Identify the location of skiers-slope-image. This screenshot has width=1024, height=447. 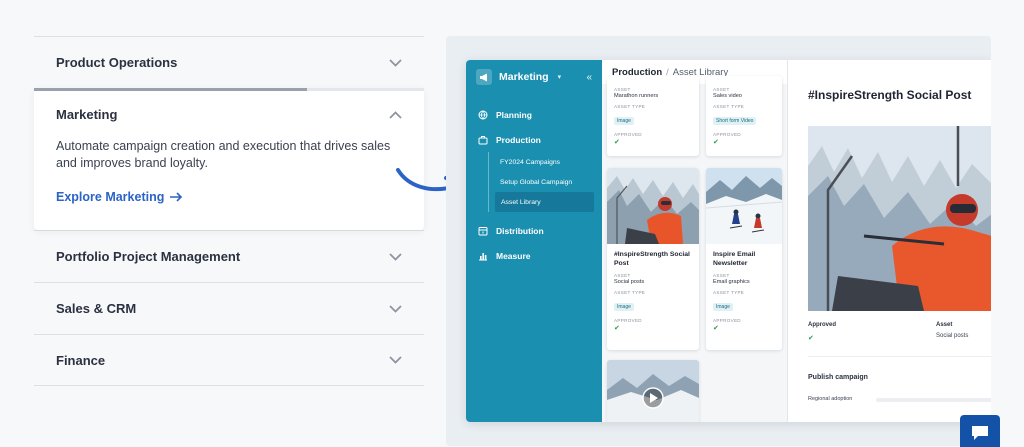
(744, 206).